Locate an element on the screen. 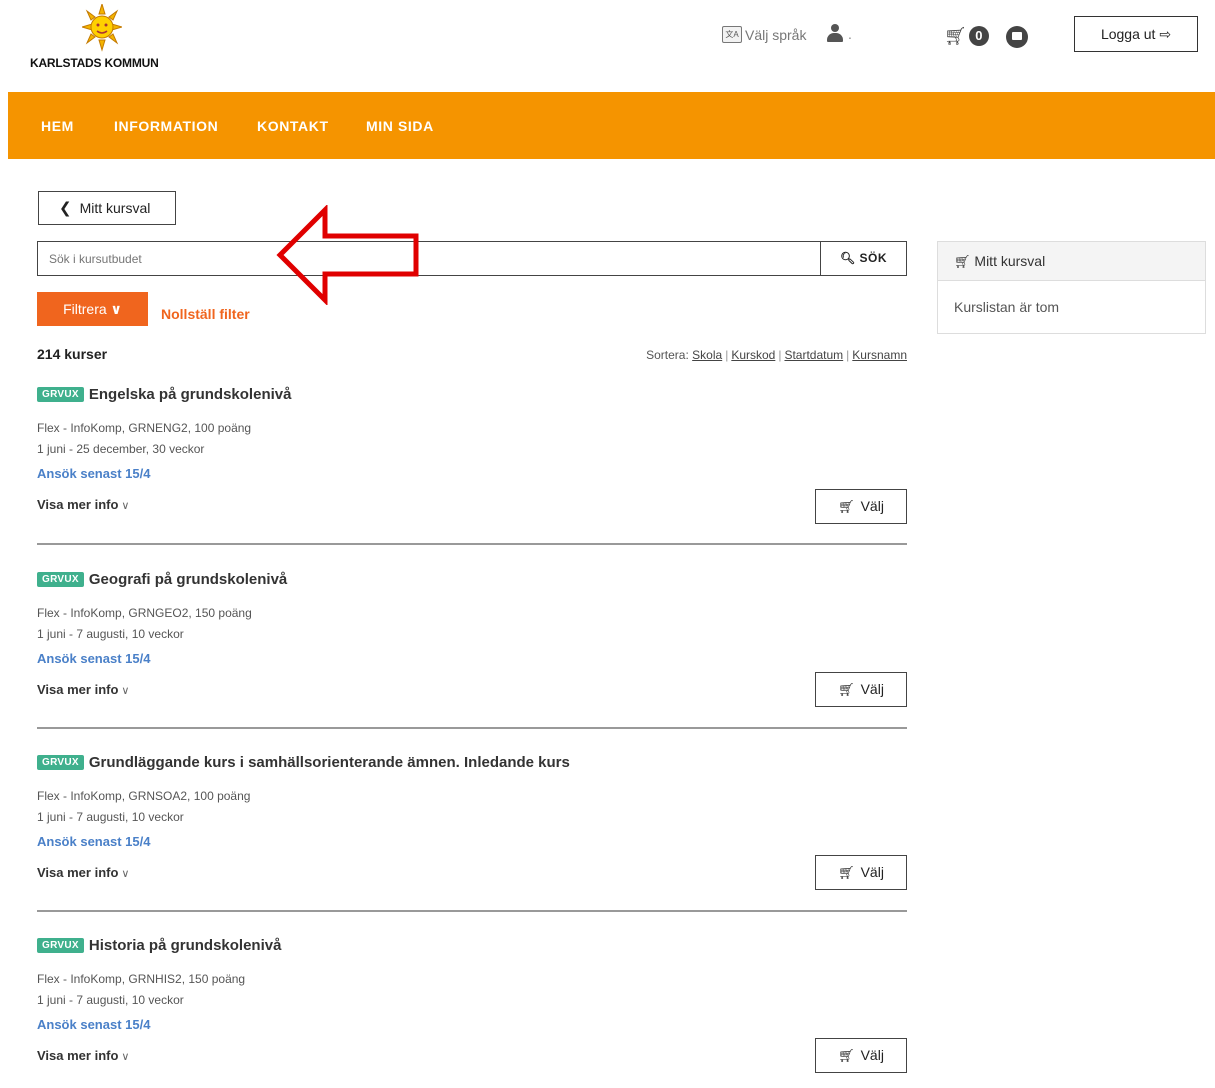 The width and height of the screenshot is (1215, 1088). sort-kurskod: Kurskod is located at coordinates (753, 355).